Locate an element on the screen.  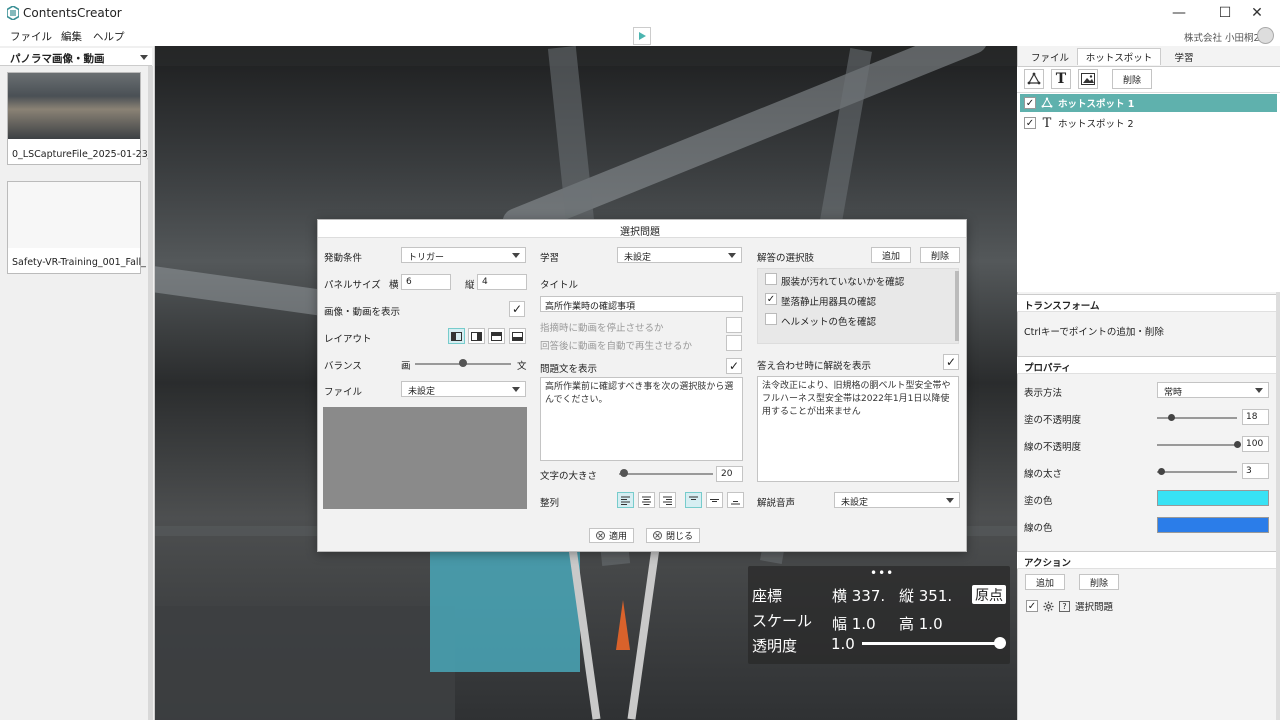
fill-color-swatch is located at coordinates (1213, 498).